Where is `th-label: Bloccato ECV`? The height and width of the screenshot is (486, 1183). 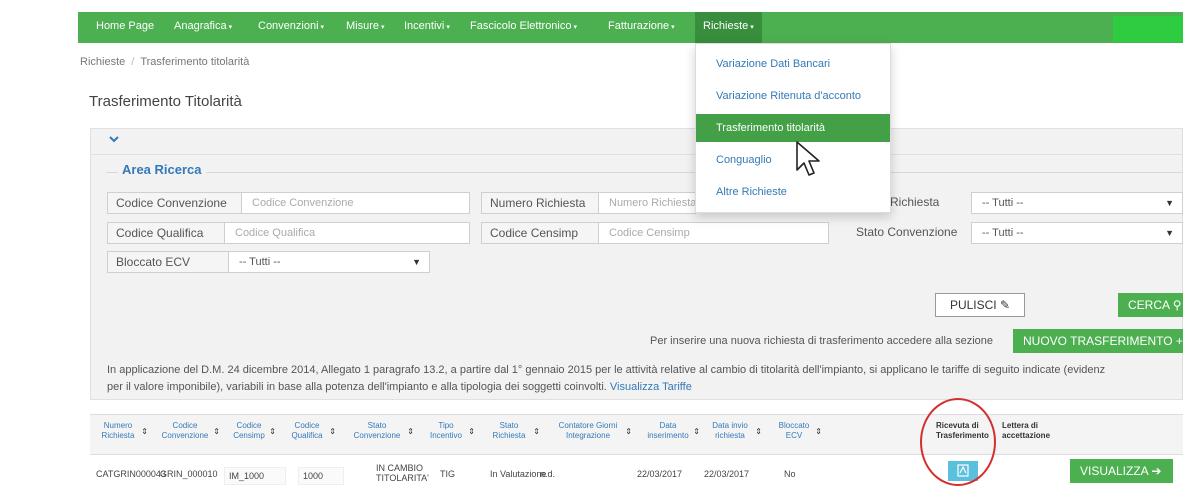
th-label: Bloccato ECV is located at coordinates (794, 430).